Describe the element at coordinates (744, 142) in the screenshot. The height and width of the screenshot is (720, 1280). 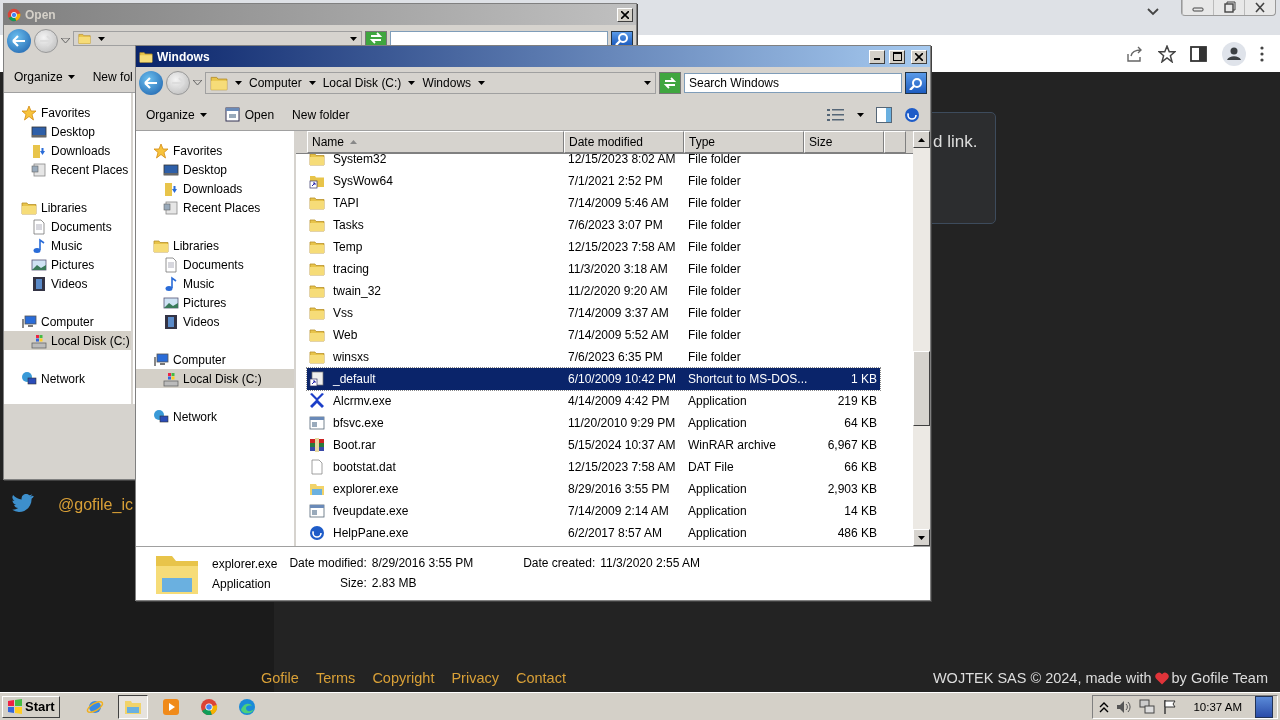
I see `column-header: Type` at that location.